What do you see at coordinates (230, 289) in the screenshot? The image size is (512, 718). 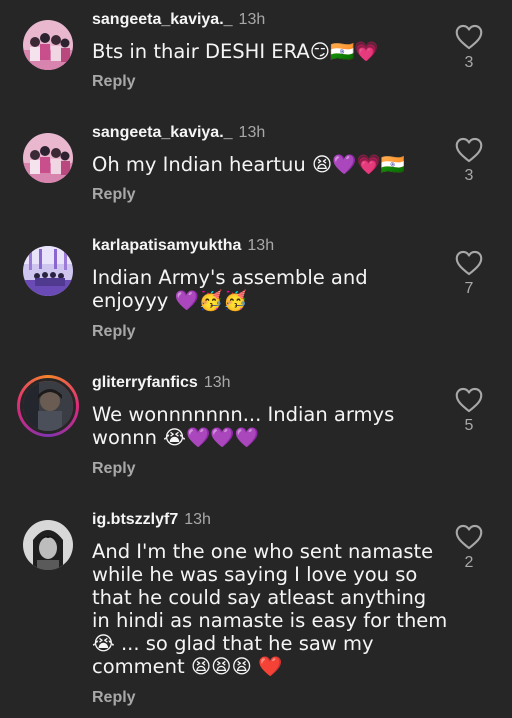 I see `comment-text: Indian Army's assemble and enjoyyy 💜🥳🥳` at bounding box center [230, 289].